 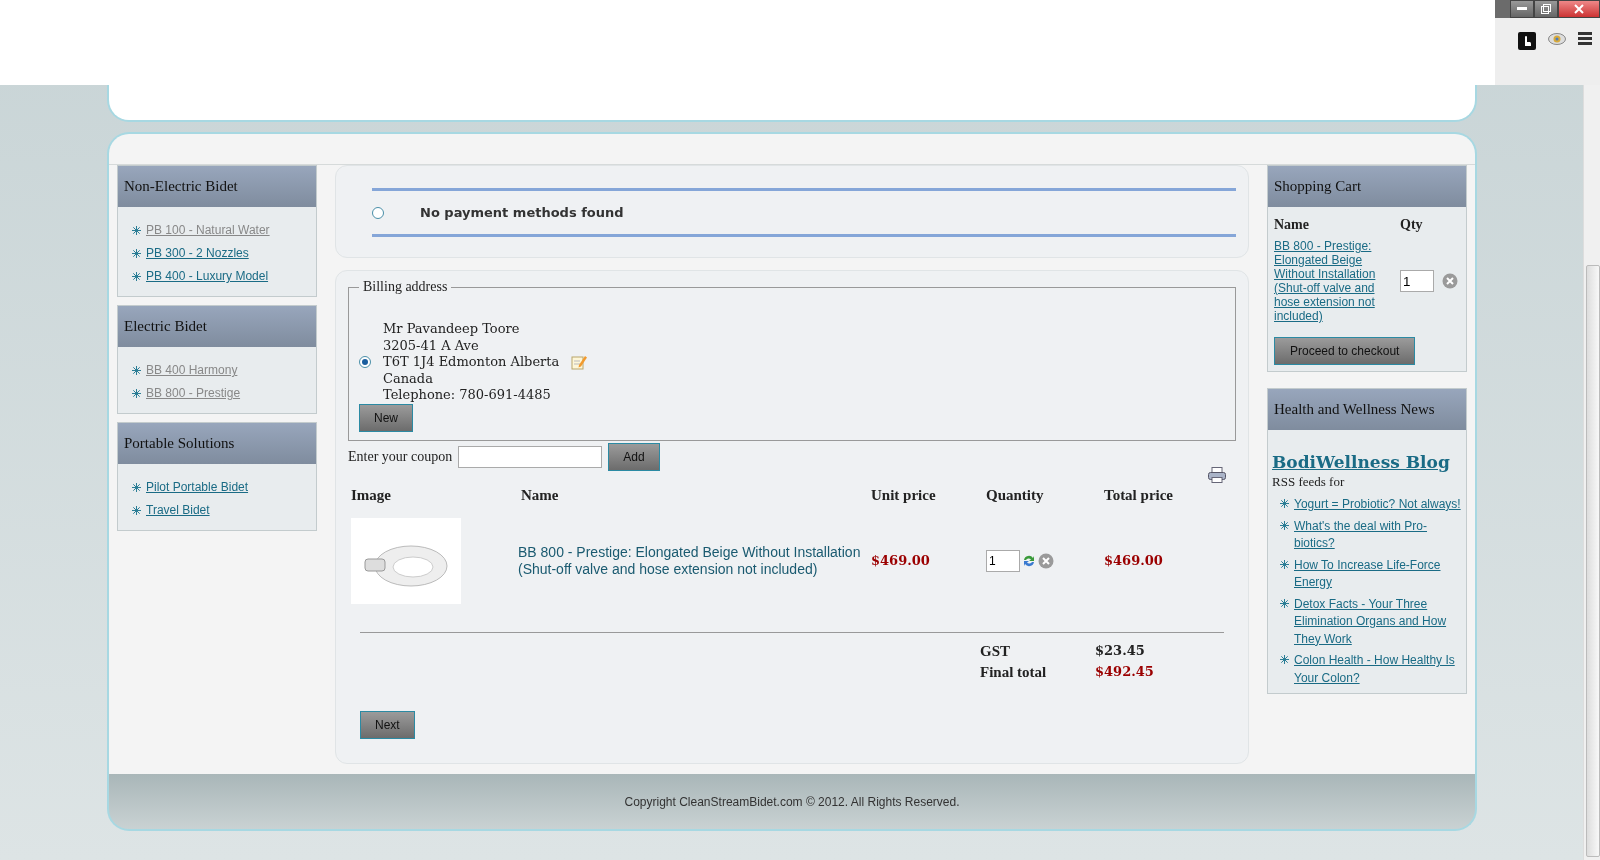 What do you see at coordinates (452, 329) in the screenshot?
I see `address-line: Mr Pavandeep Toore` at bounding box center [452, 329].